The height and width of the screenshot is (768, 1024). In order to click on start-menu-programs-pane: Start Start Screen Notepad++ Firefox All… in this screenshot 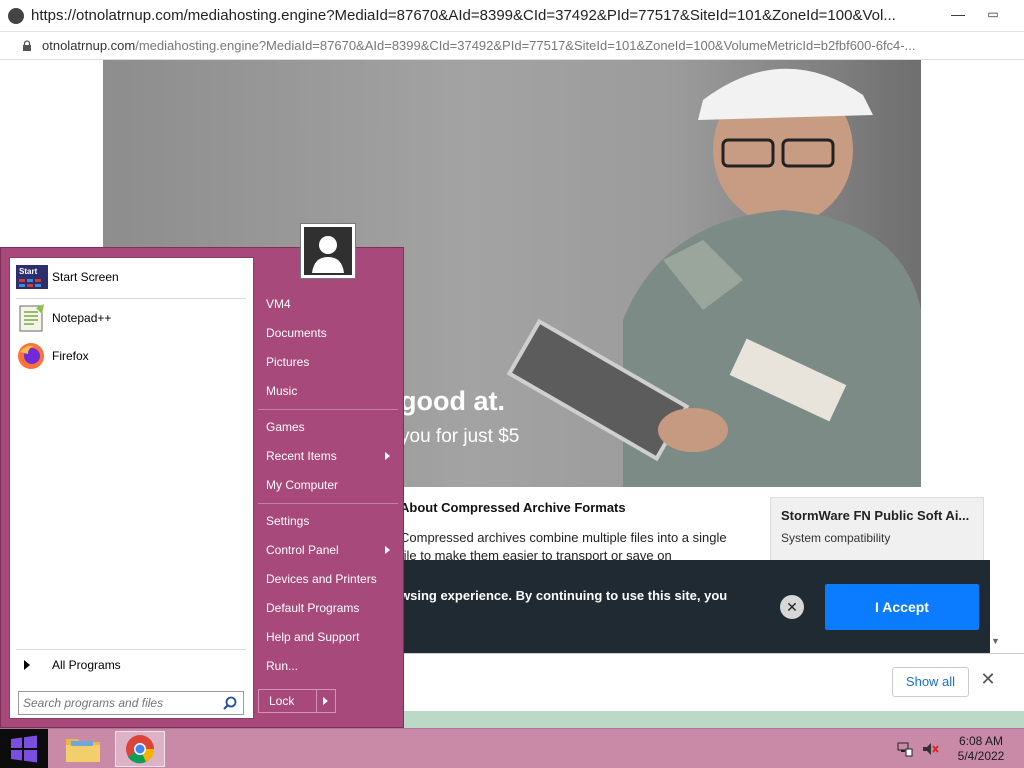, I will do `click(131, 488)`.